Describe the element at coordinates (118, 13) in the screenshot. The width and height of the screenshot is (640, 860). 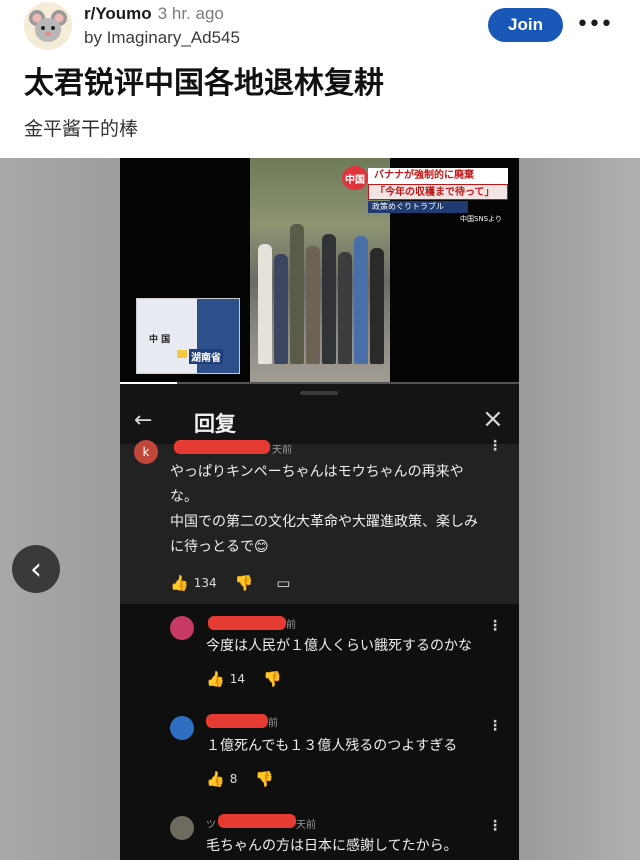
I see `subreddit-name: r/Youmo` at that location.